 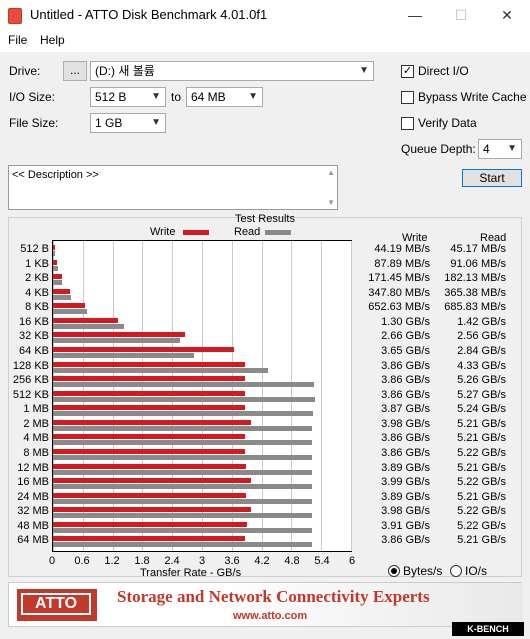 I want to click on category-label: 32 MB, so click(x=33, y=511).